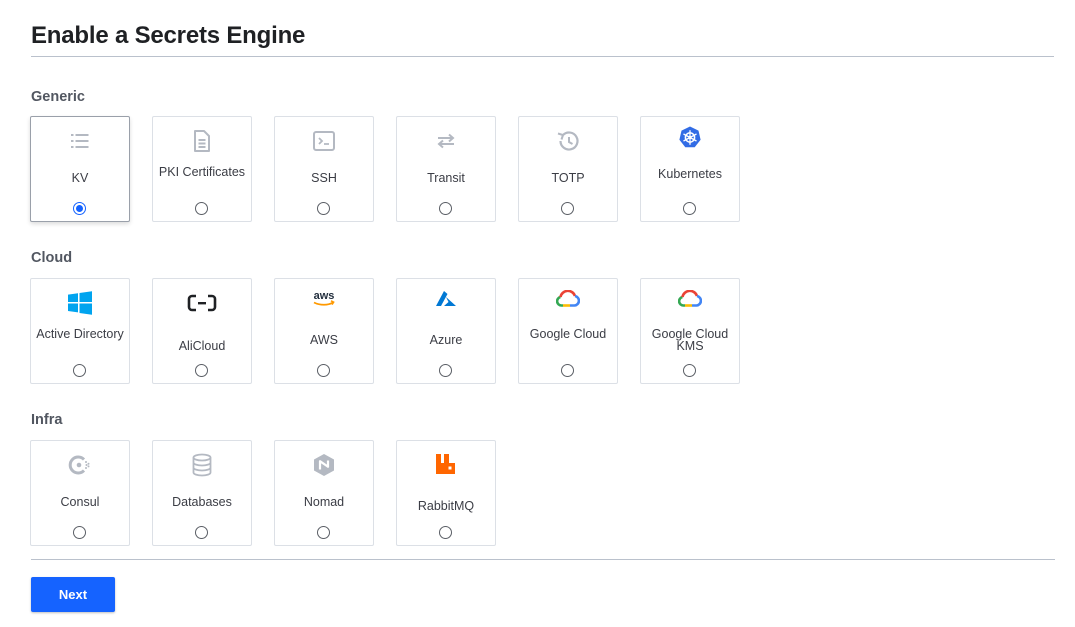 This screenshot has width=1075, height=627. Describe the element at coordinates (58, 97) in the screenshot. I see `section-heading-generic: Generic` at that location.